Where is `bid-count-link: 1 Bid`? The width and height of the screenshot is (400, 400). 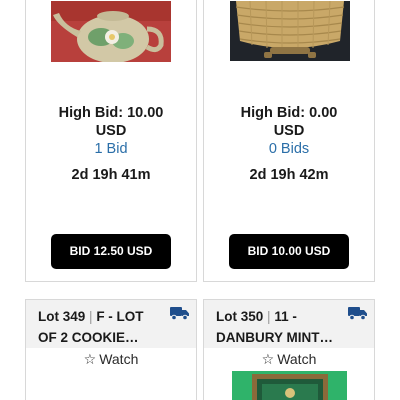
bid-count-link: 1 Bid is located at coordinates (111, 149).